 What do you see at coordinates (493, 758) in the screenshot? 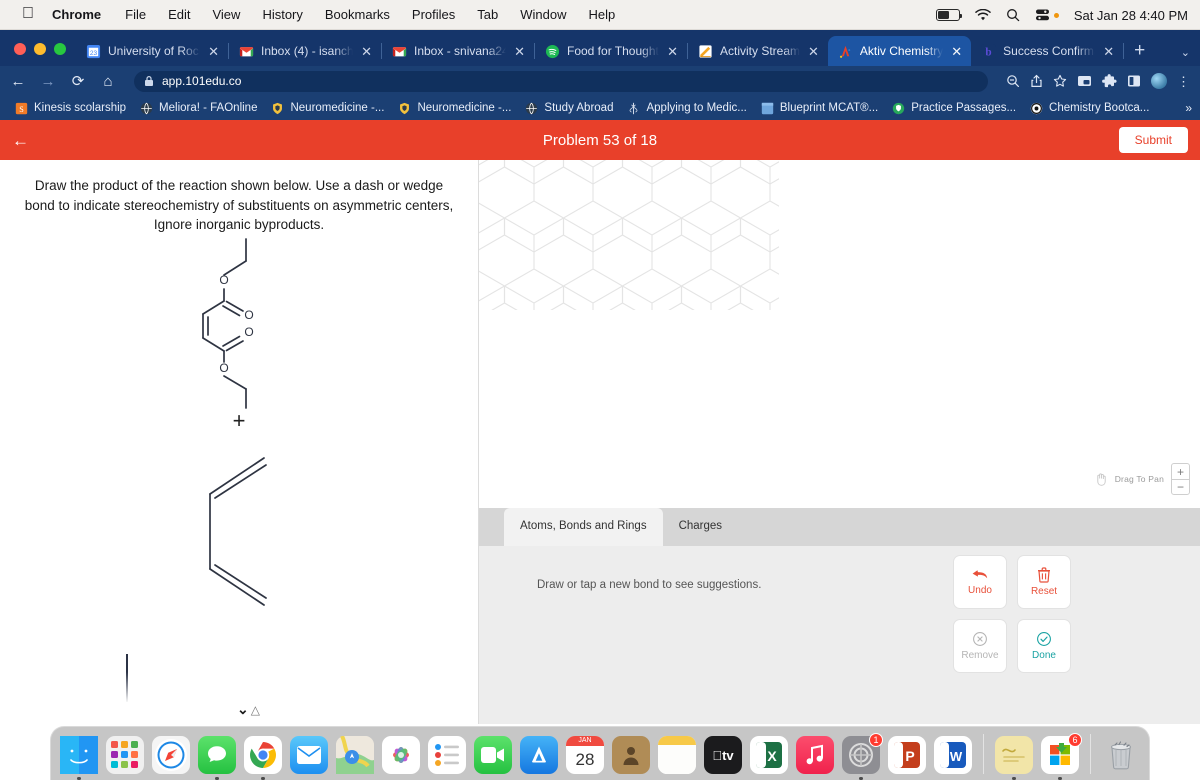
I see `dock-item-facetime` at bounding box center [493, 758].